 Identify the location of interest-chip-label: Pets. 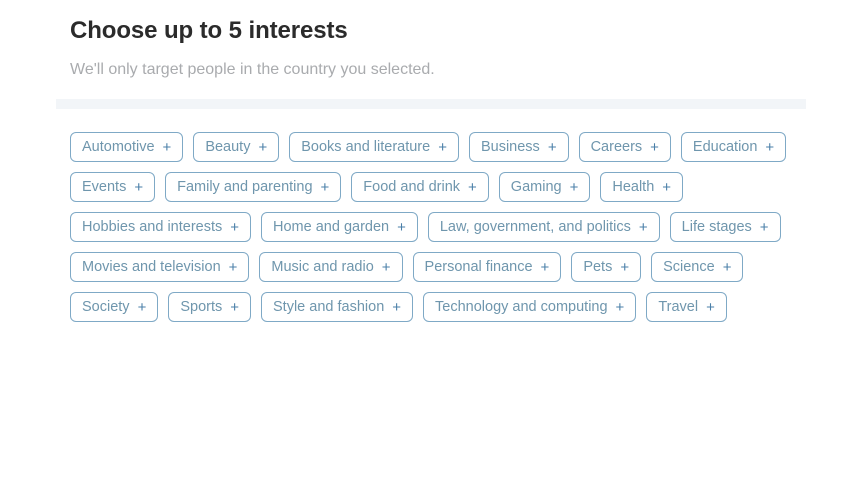
(598, 267).